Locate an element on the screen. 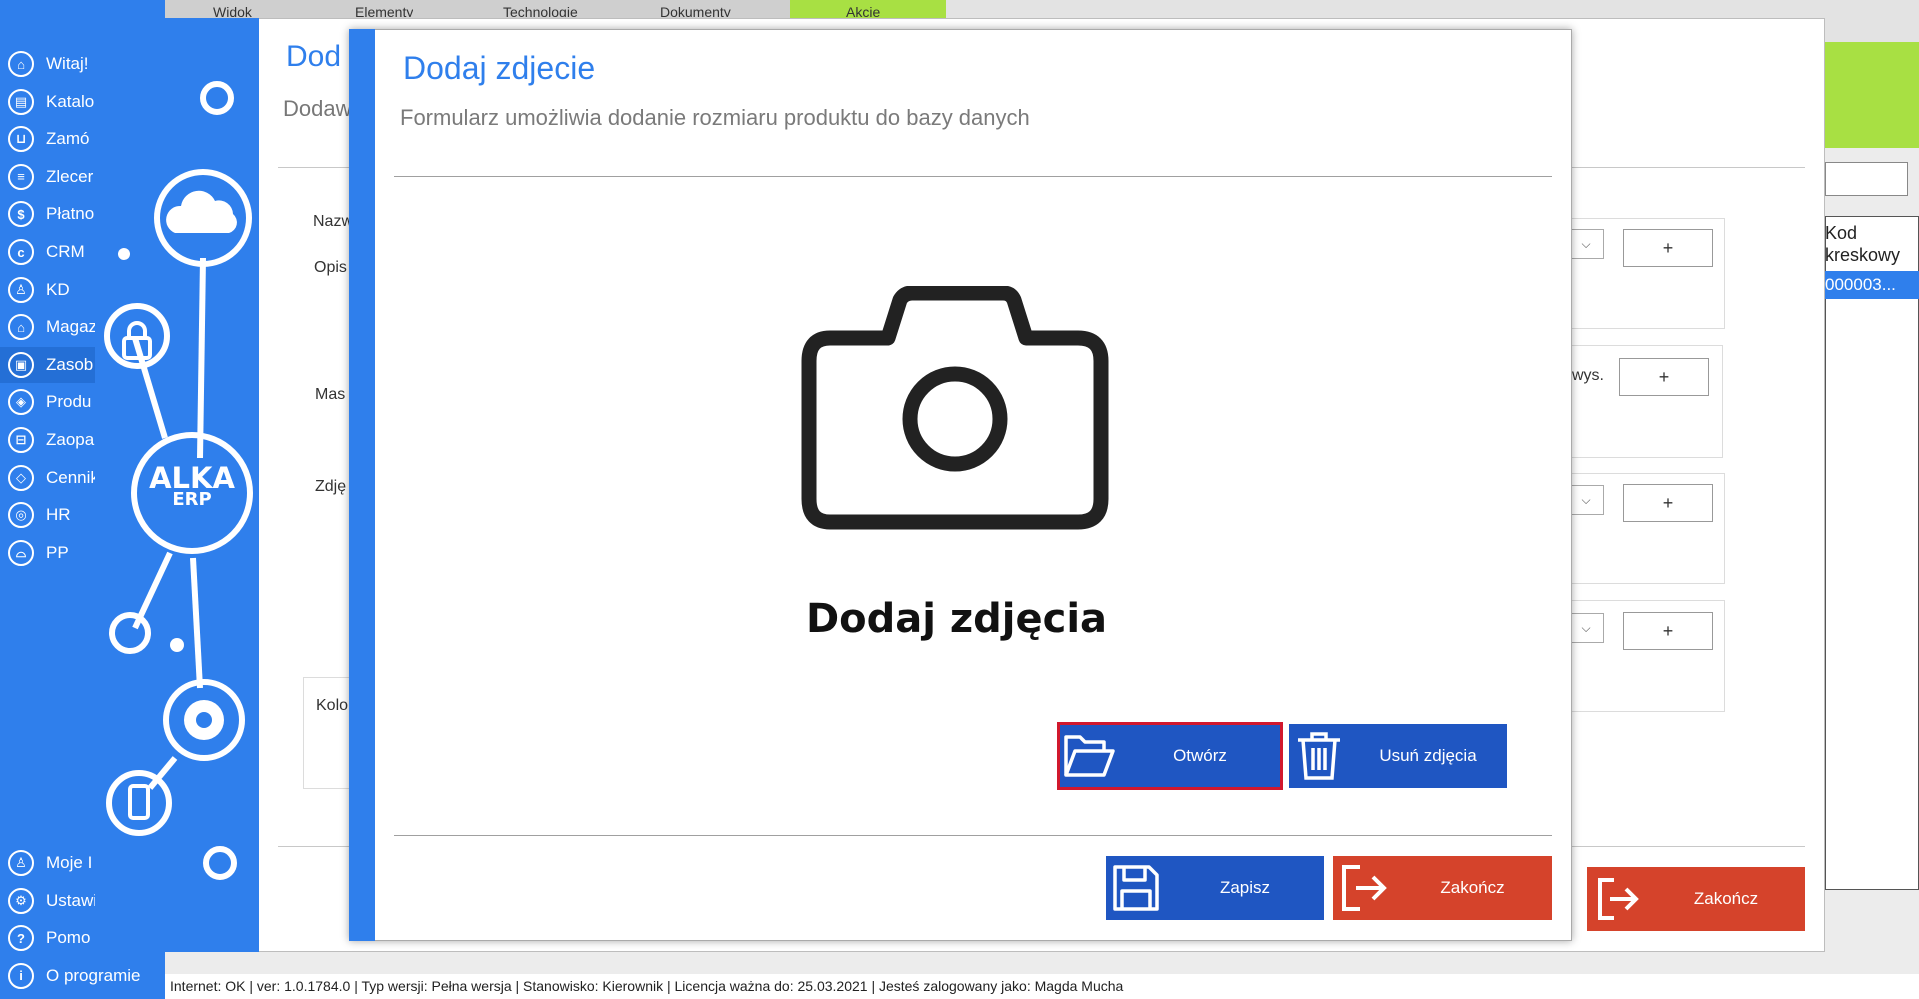 The height and width of the screenshot is (999, 1919). production-icon: ◈ is located at coordinates (21, 402).